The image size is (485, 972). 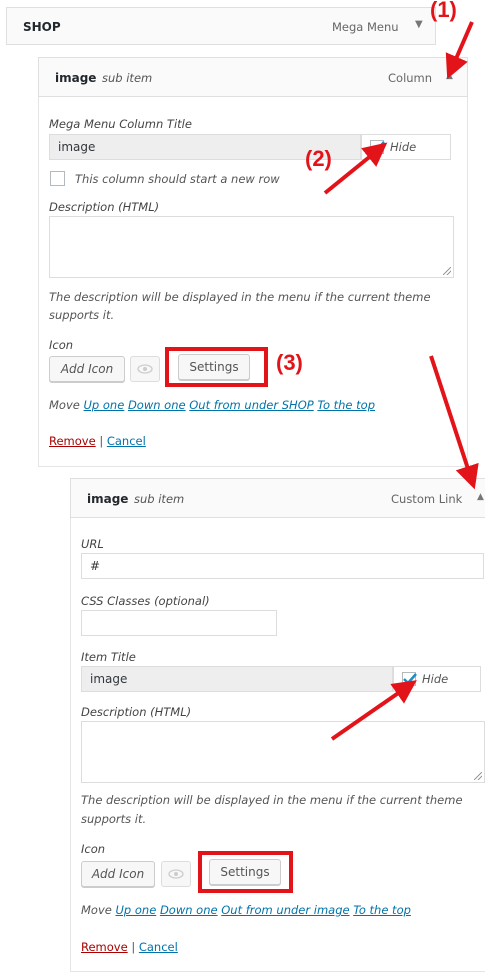 What do you see at coordinates (253, 77) in the screenshot?
I see `menu-item-column-header: image sub item Column ▲` at bounding box center [253, 77].